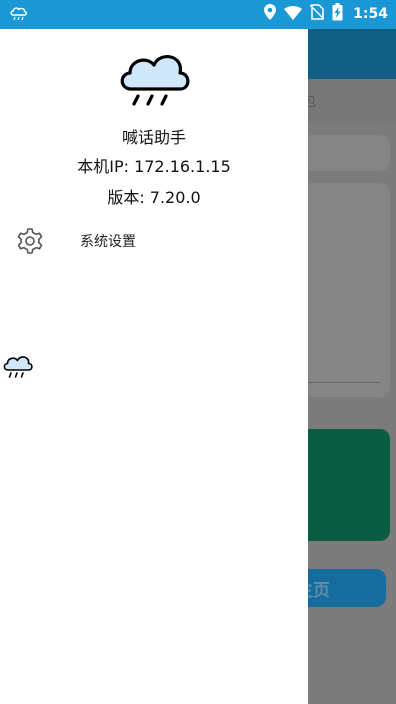 This screenshot has height=704, width=396. Describe the element at coordinates (341, 588) in the screenshot. I see `home-button: 主页` at that location.